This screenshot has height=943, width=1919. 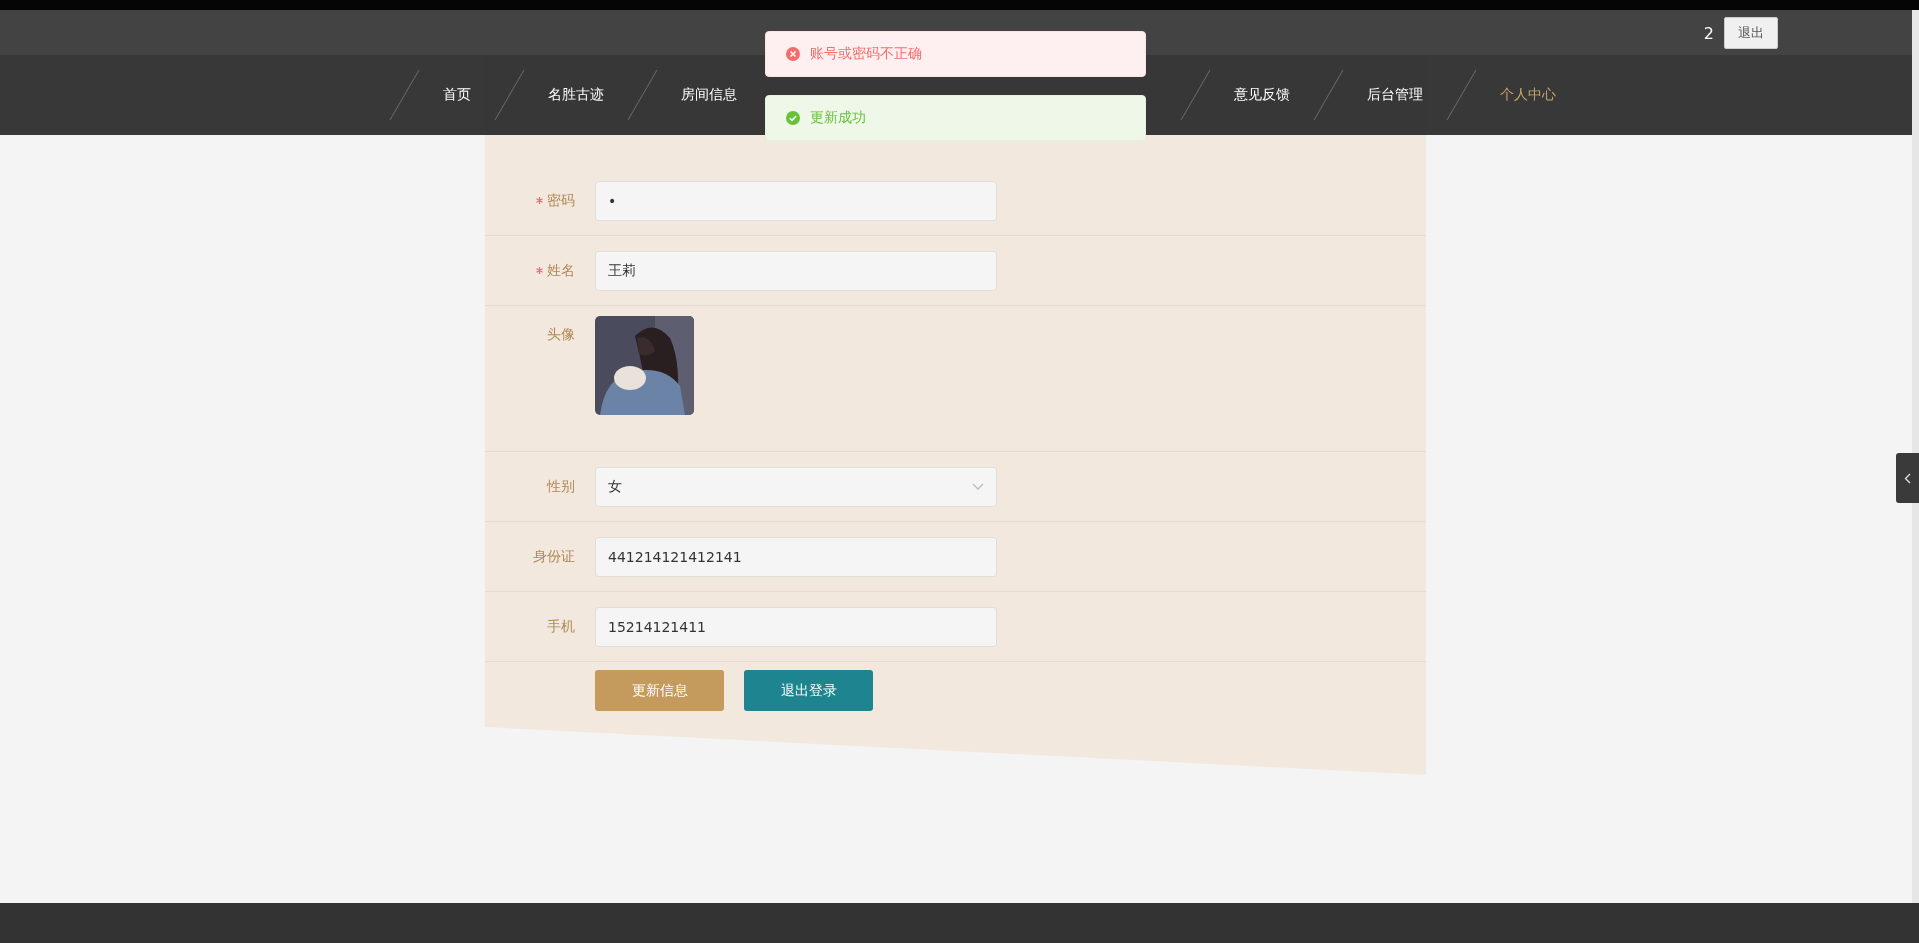 I want to click on field-label: 姓名, so click(x=561, y=270).